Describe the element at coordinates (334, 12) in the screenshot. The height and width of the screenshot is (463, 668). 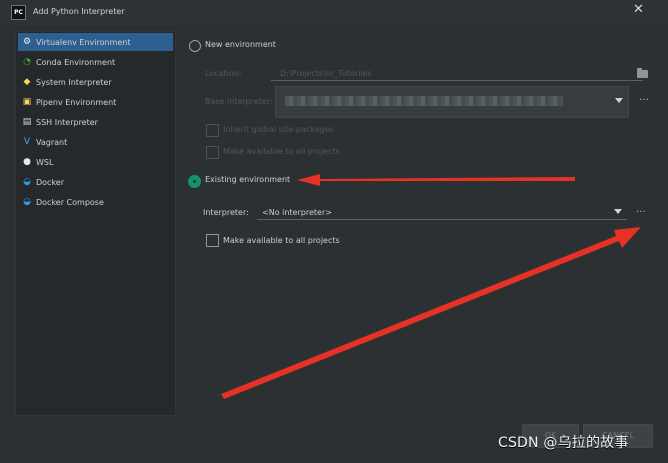
I see `title-bar: PC Add Python Interpreter ✕` at that location.